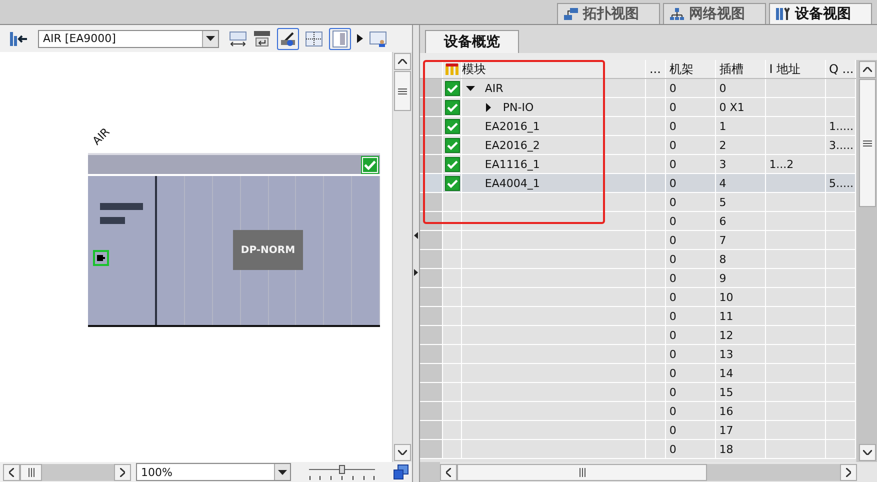 The height and width of the screenshot is (482, 877). Describe the element at coordinates (722, 202) in the screenshot. I see `table-cell: 5` at that location.